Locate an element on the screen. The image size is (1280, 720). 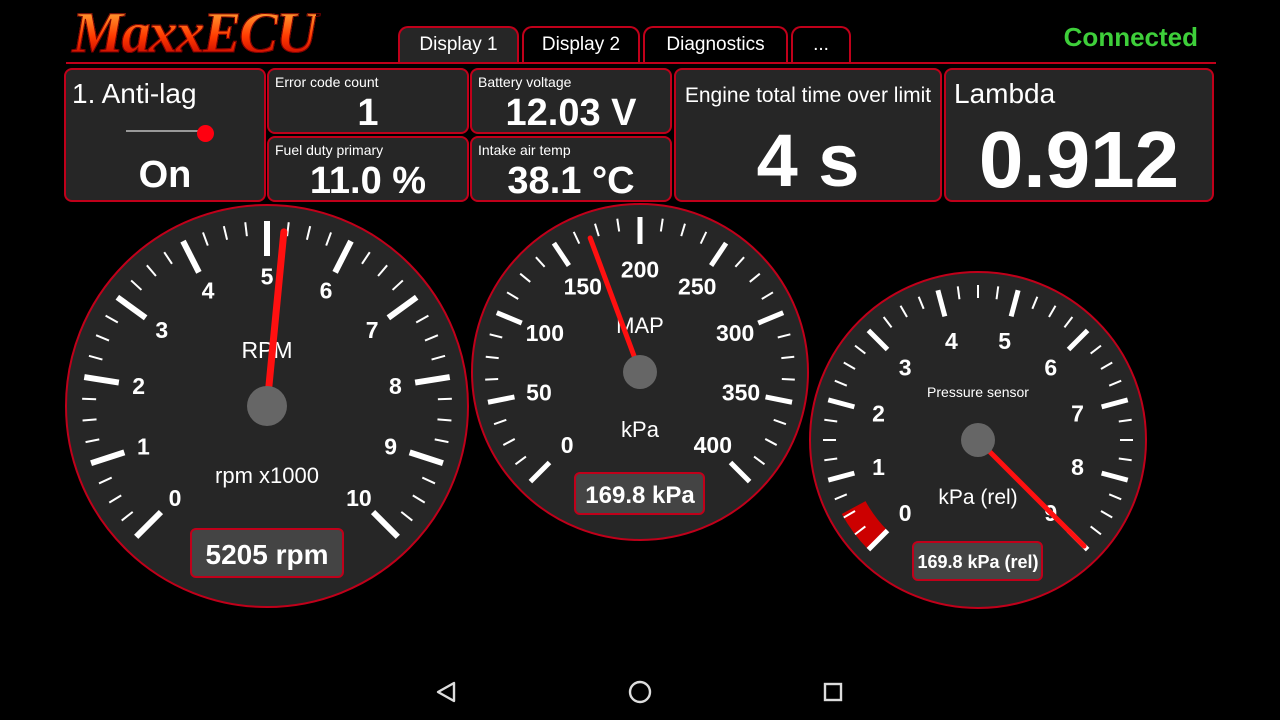
rpm-scale-label: 1 is located at coordinates (143, 446).